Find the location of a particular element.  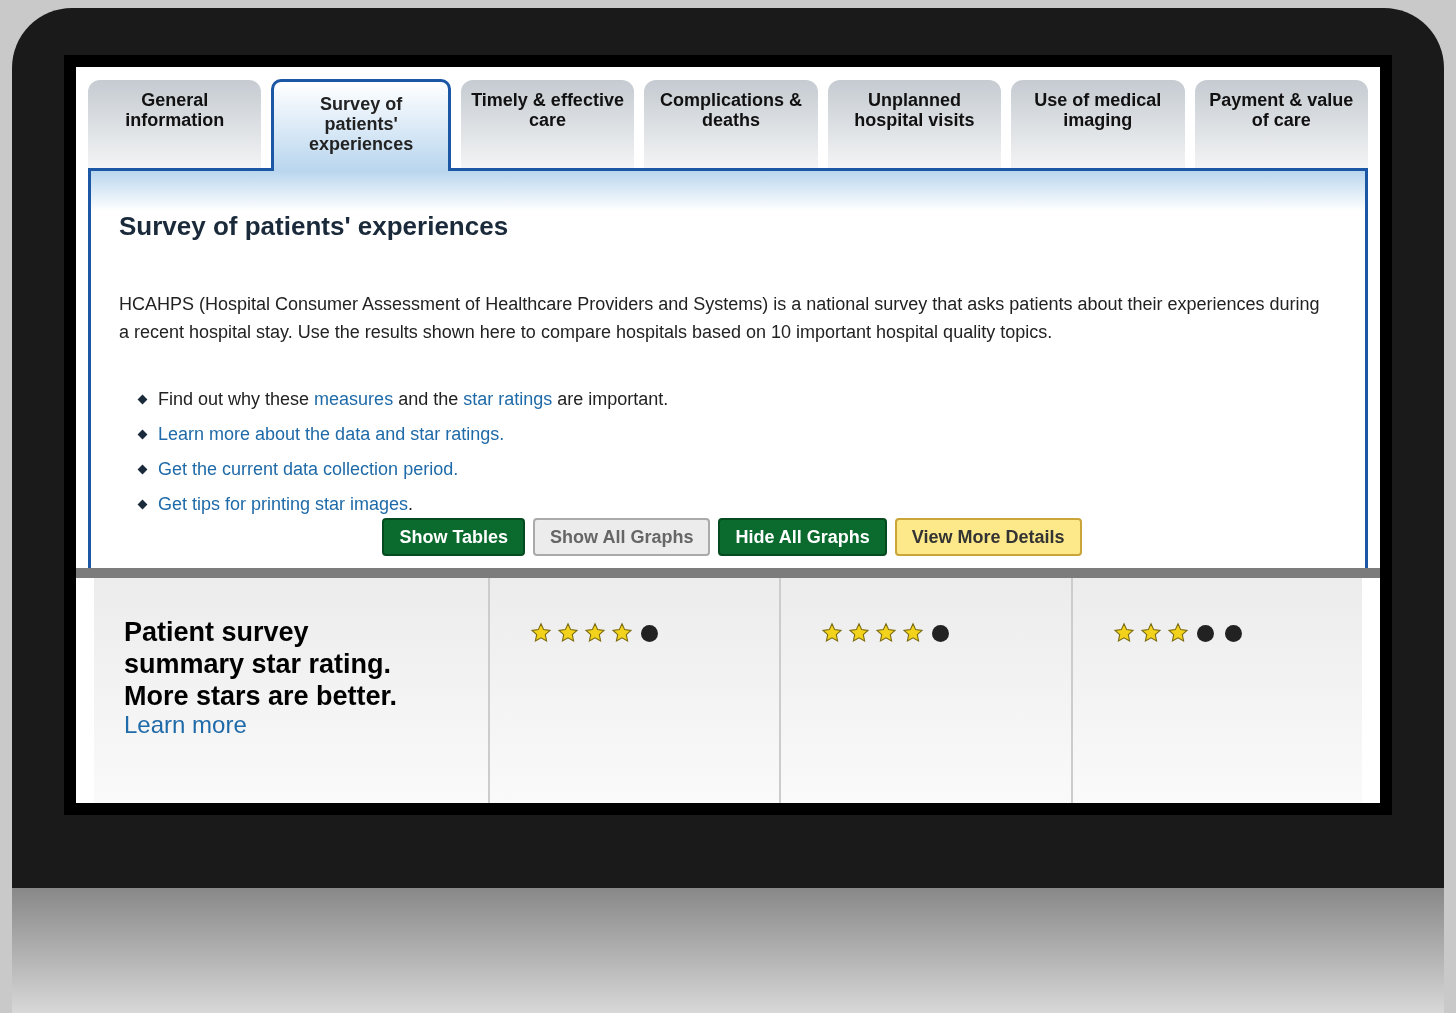

section-heading: Survey of patients' experiences is located at coordinates (314, 226).